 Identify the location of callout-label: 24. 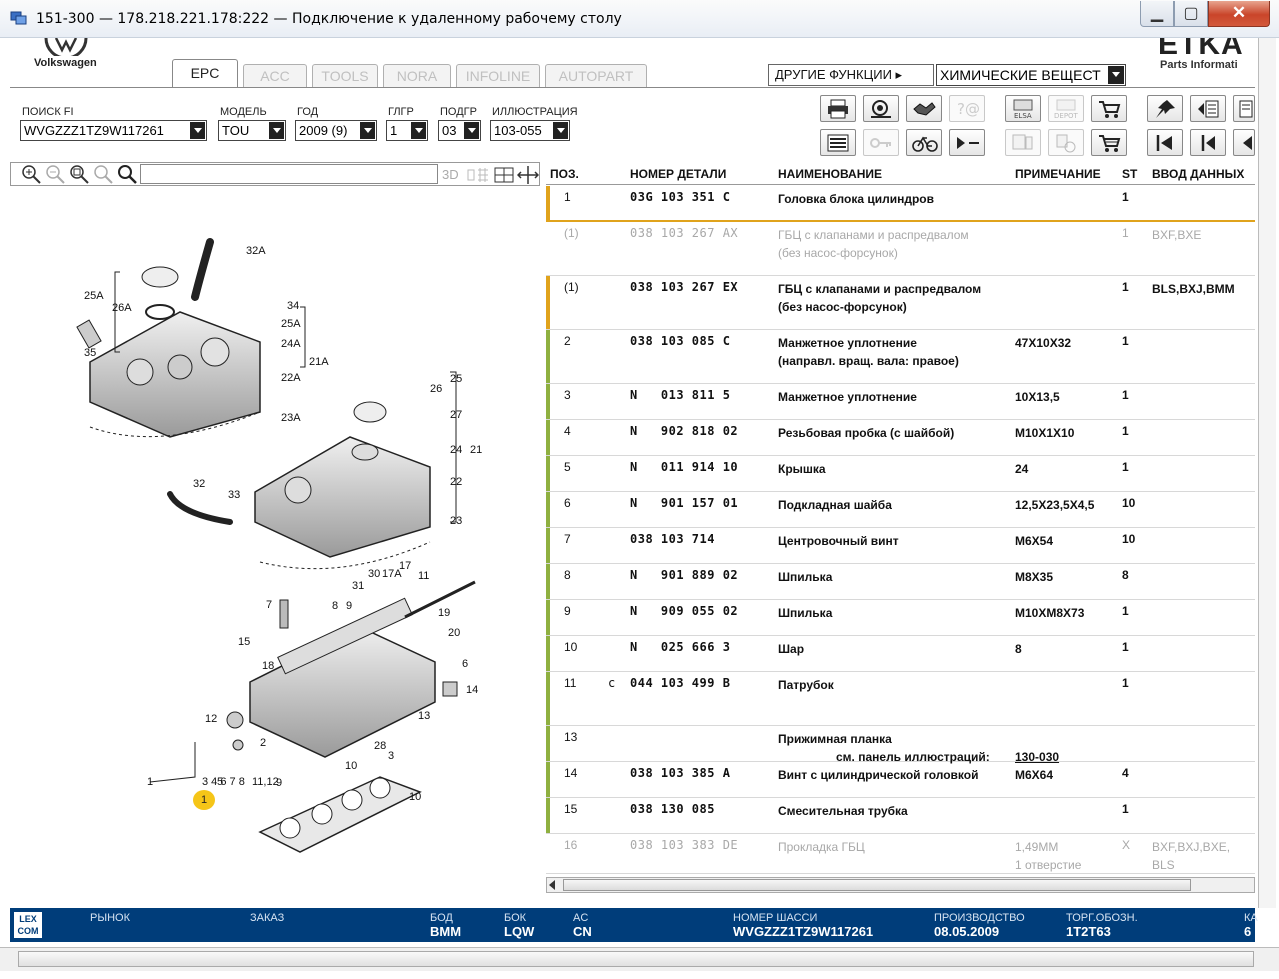
(456, 450).